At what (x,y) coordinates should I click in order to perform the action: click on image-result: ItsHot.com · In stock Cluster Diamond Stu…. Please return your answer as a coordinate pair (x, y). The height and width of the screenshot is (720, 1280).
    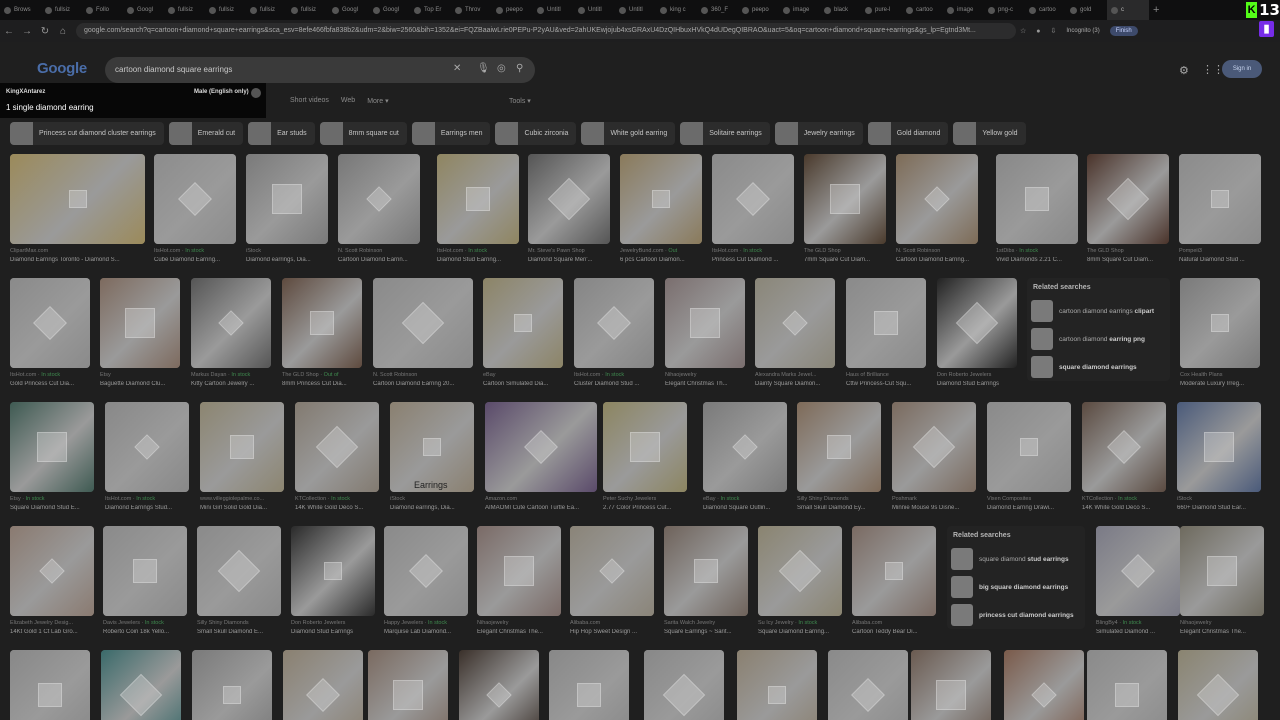
    Looking at the image, I should click on (614, 332).